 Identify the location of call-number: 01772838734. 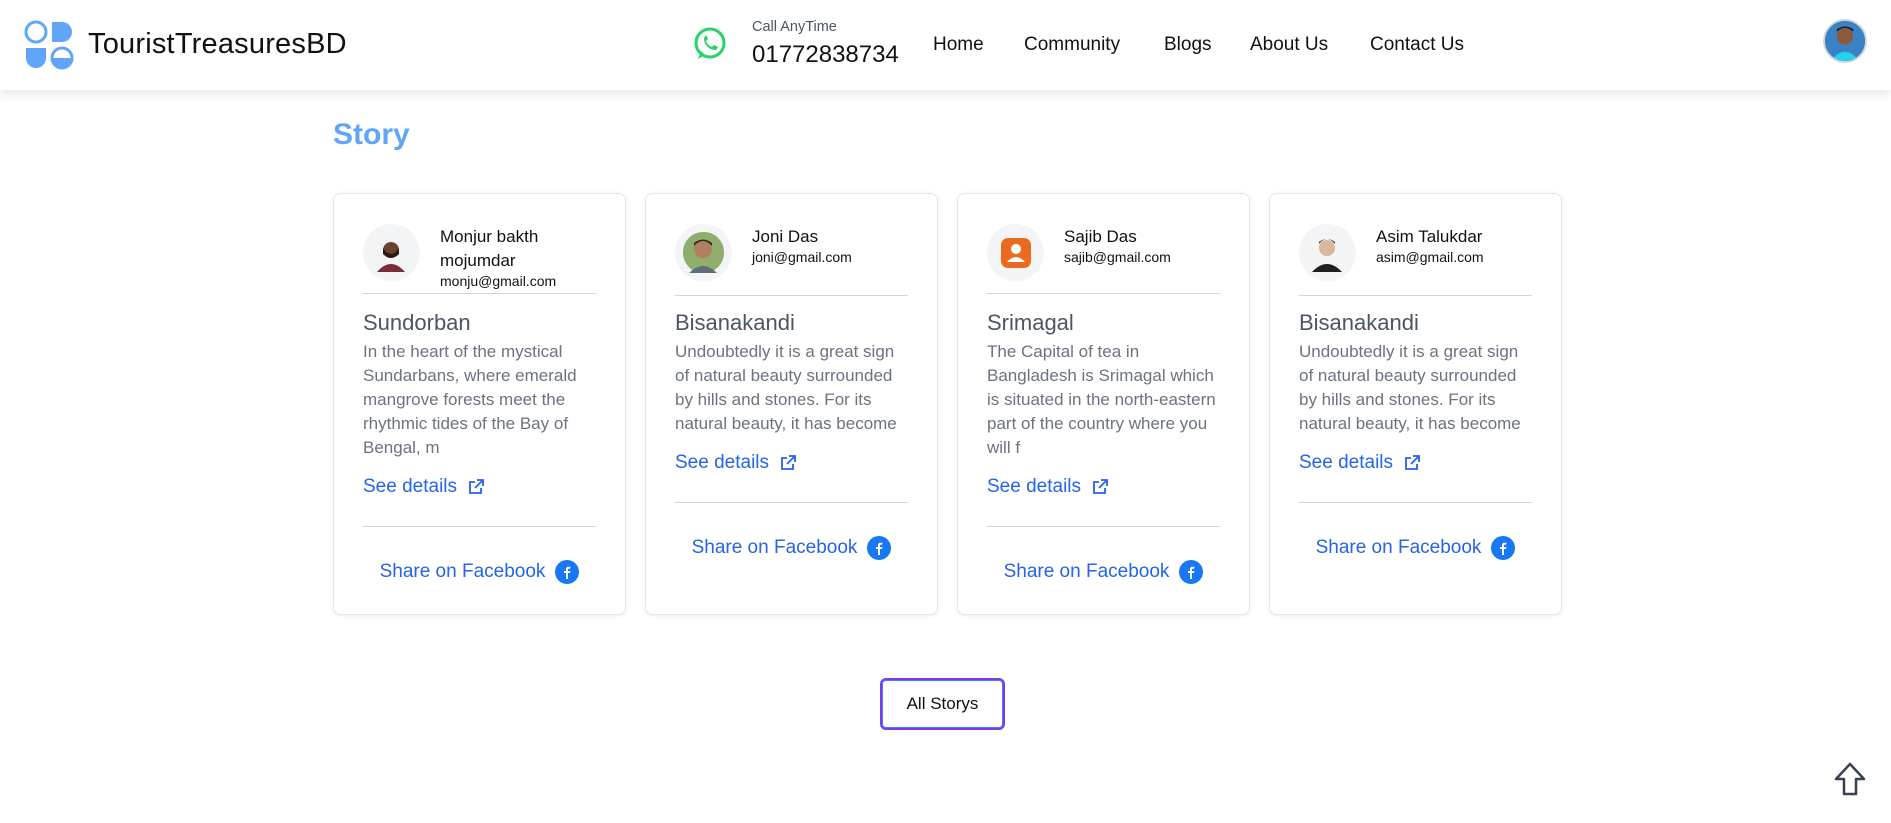
(825, 55).